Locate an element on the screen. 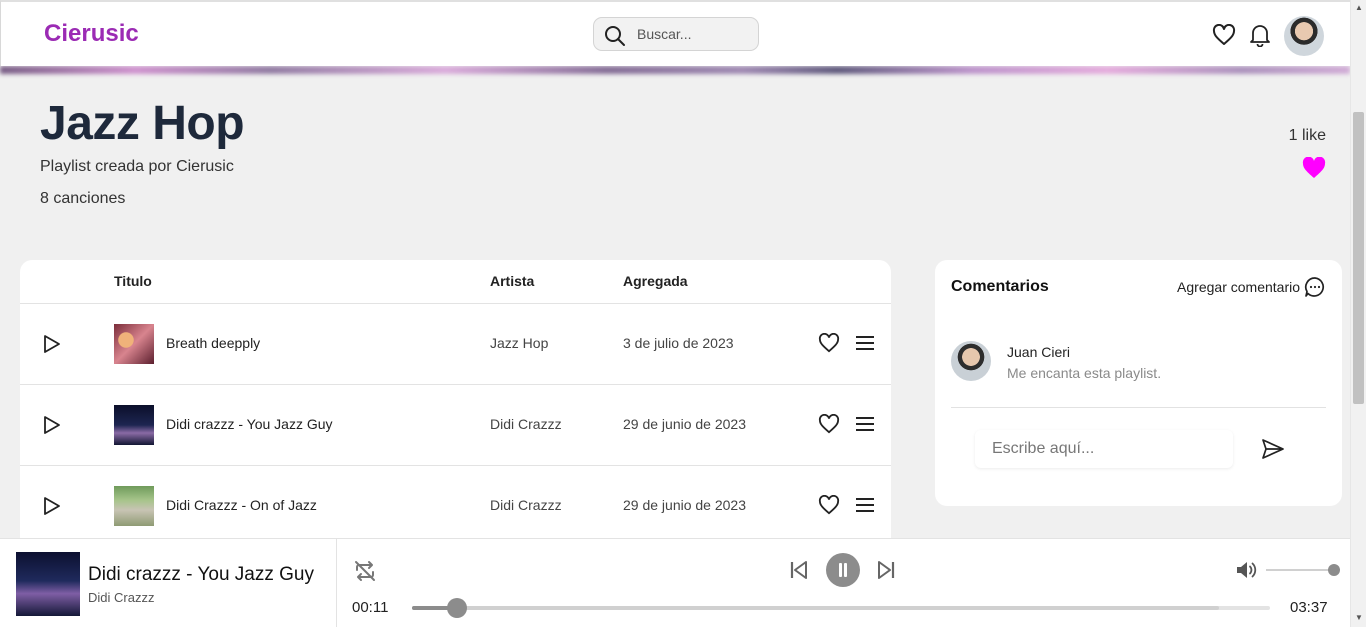 The height and width of the screenshot is (627, 1366). comment-bubble-icon is located at coordinates (1315, 287).